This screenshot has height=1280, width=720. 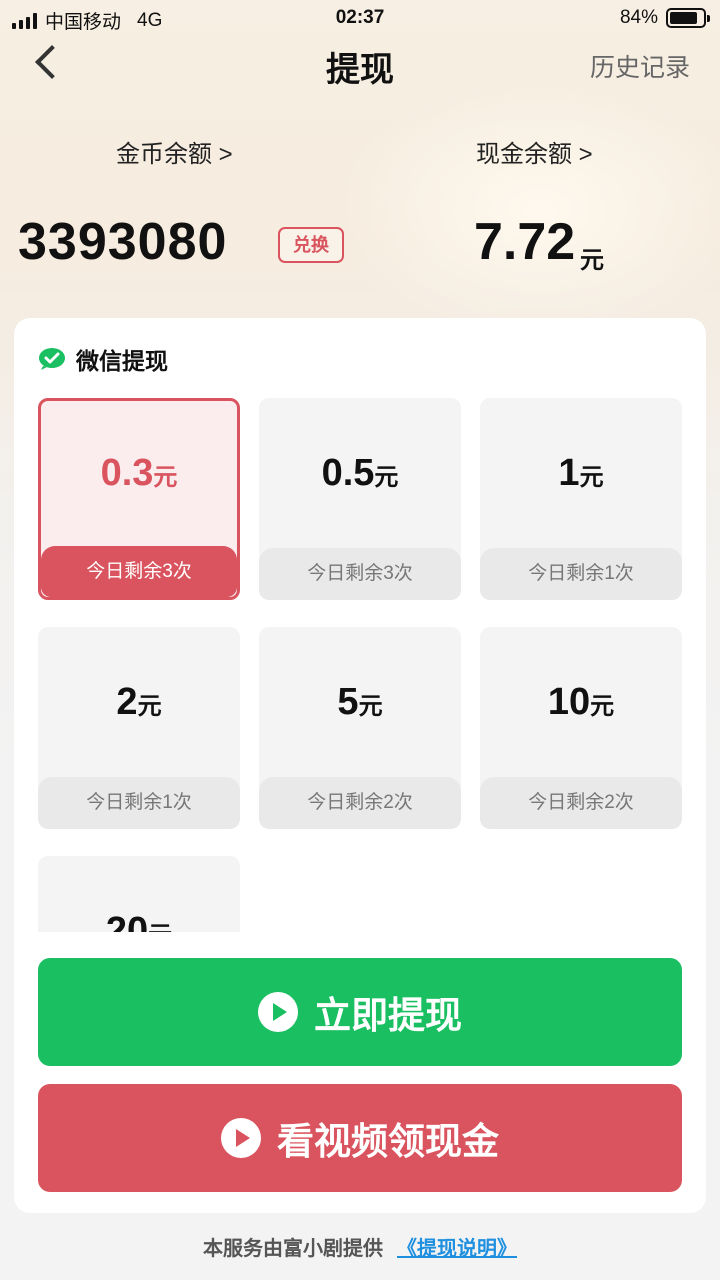 I want to click on amount-value: 0.3元, so click(x=139, y=473).